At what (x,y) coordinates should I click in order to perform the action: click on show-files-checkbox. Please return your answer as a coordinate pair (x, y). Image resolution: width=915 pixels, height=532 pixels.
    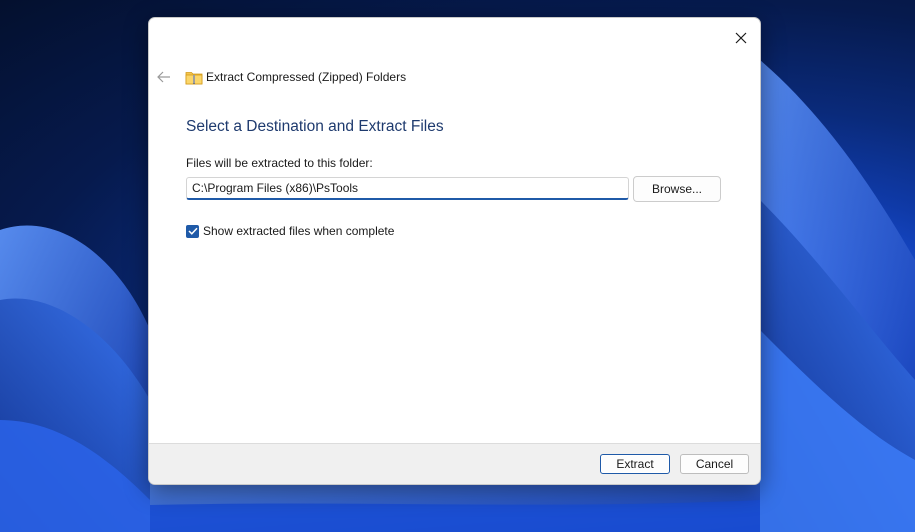
    Looking at the image, I should click on (192, 231).